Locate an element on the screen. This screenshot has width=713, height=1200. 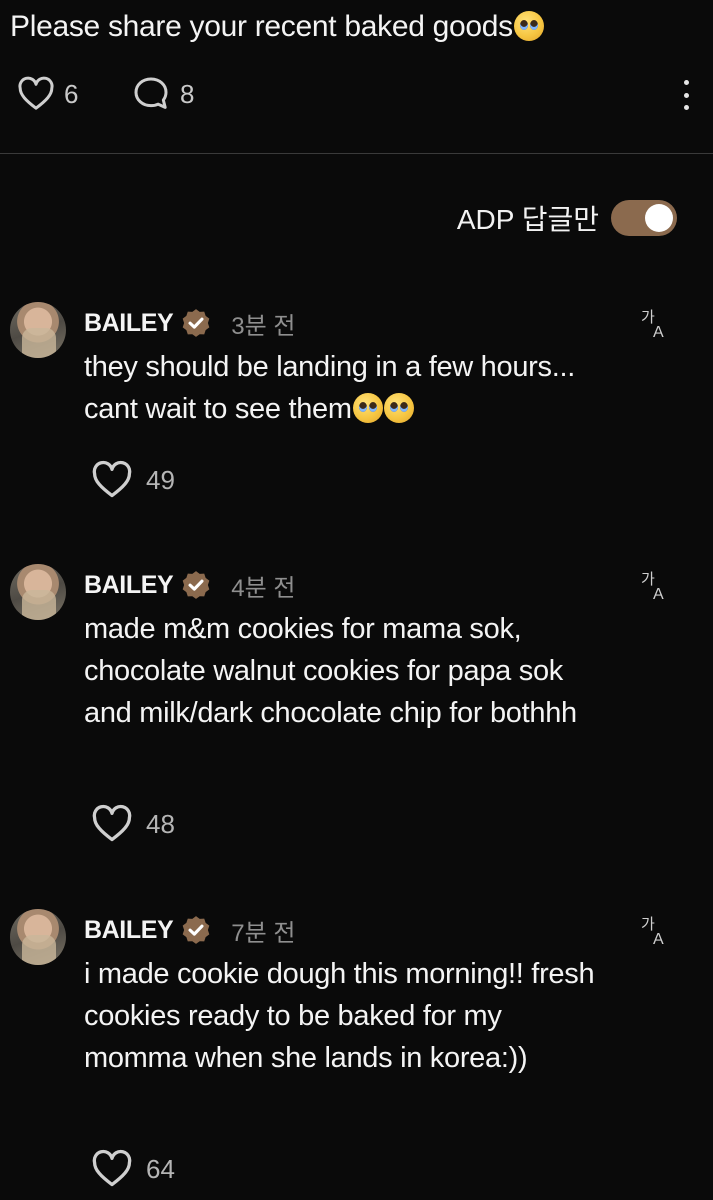
more-options-icon is located at coordinates (686, 95).